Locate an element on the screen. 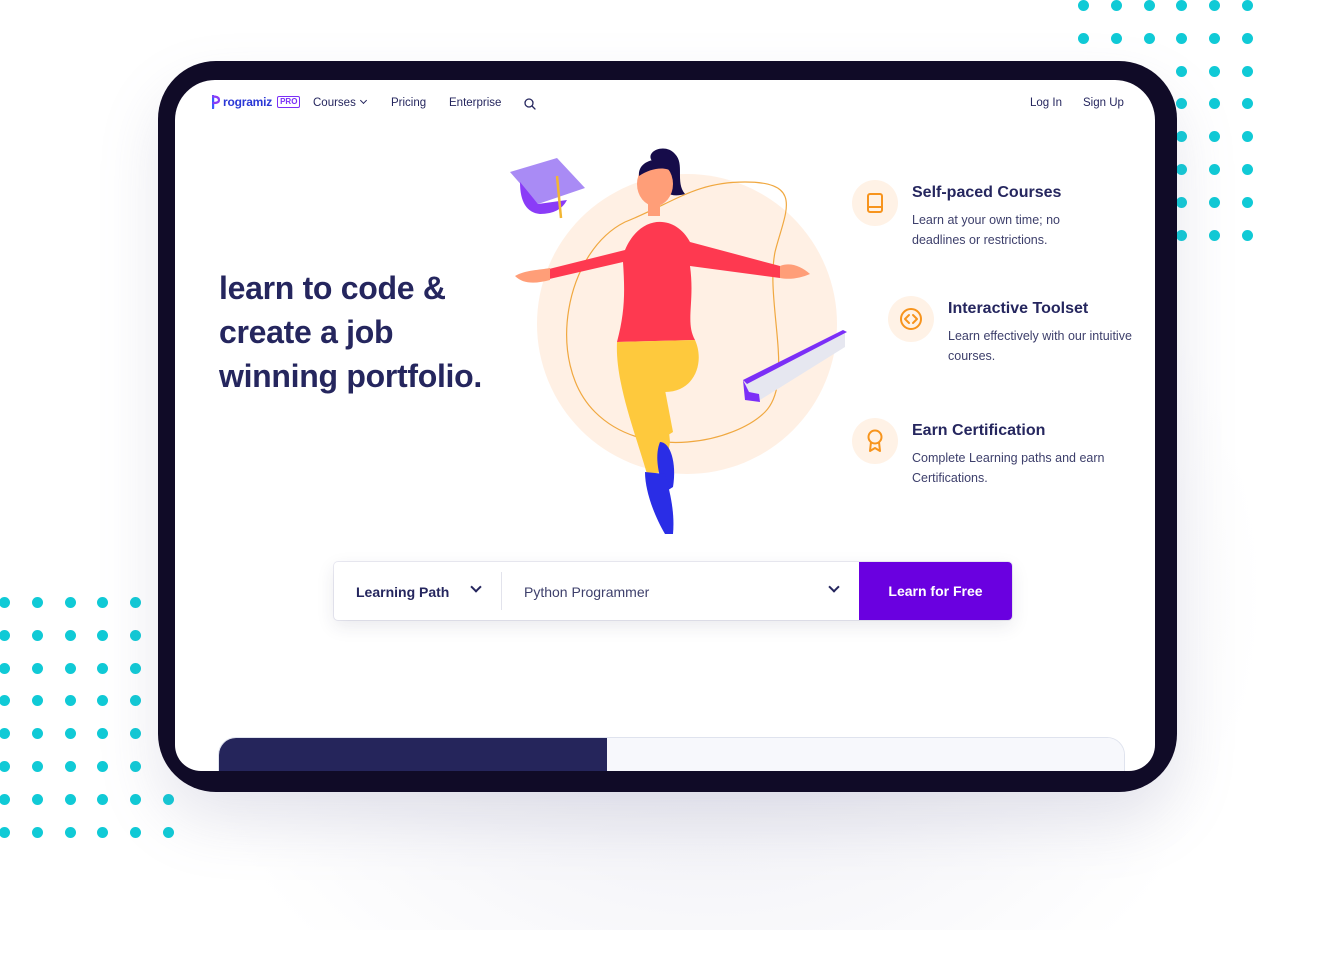 This screenshot has width=1336, height=975. book-icon is located at coordinates (875, 203).